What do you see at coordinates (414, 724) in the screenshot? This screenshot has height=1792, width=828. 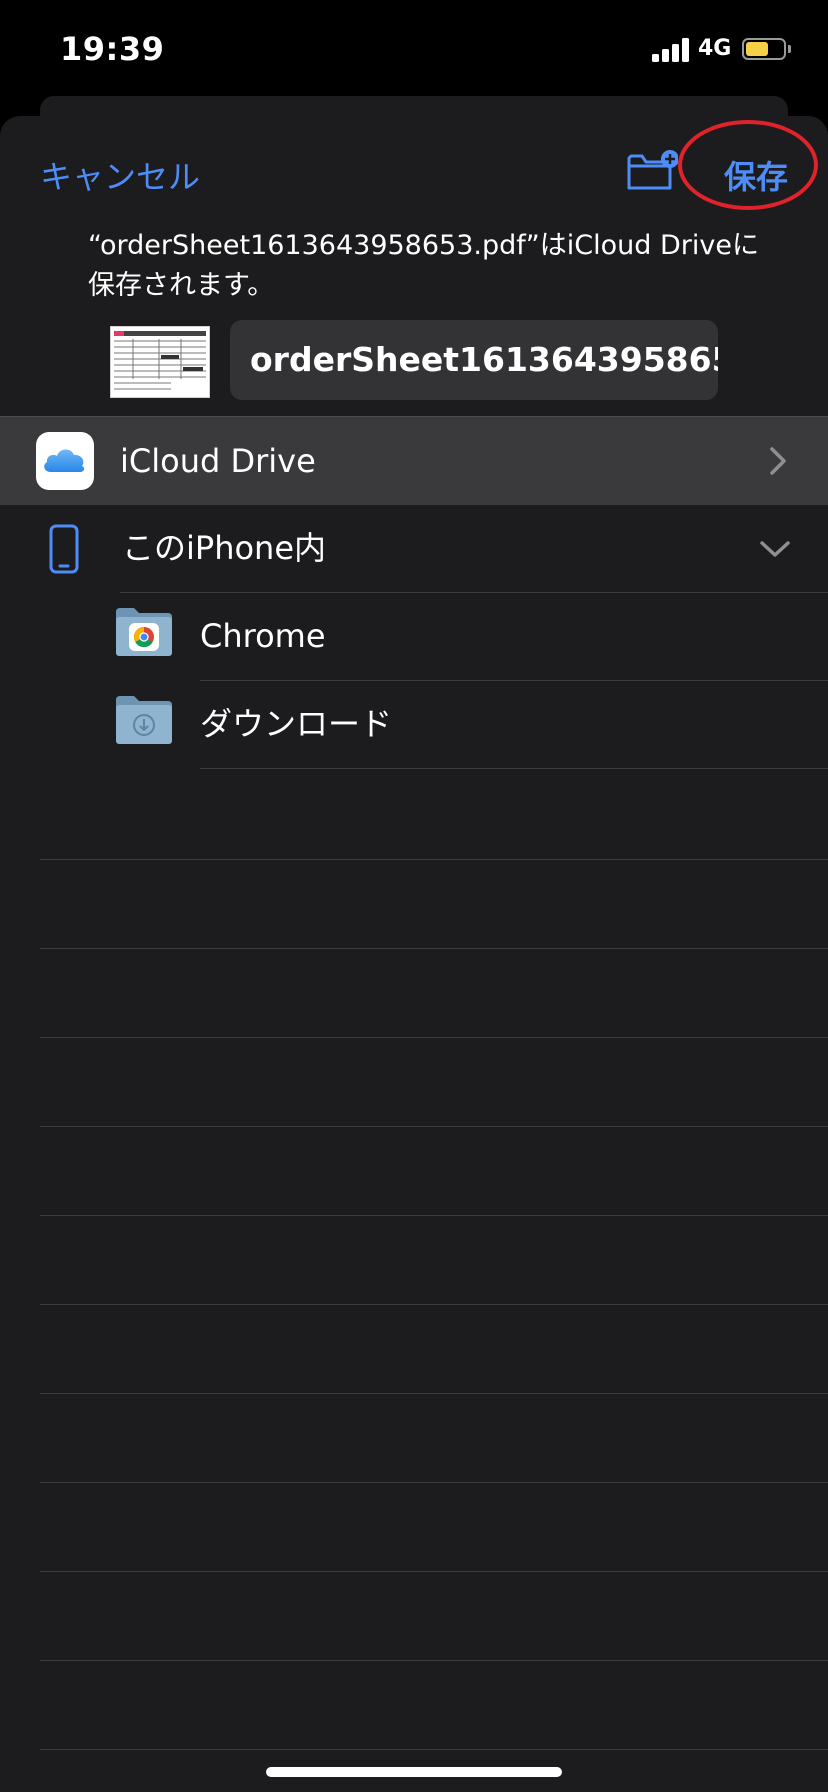 I see `folder-row-downloads: ダウンロード` at bounding box center [414, 724].